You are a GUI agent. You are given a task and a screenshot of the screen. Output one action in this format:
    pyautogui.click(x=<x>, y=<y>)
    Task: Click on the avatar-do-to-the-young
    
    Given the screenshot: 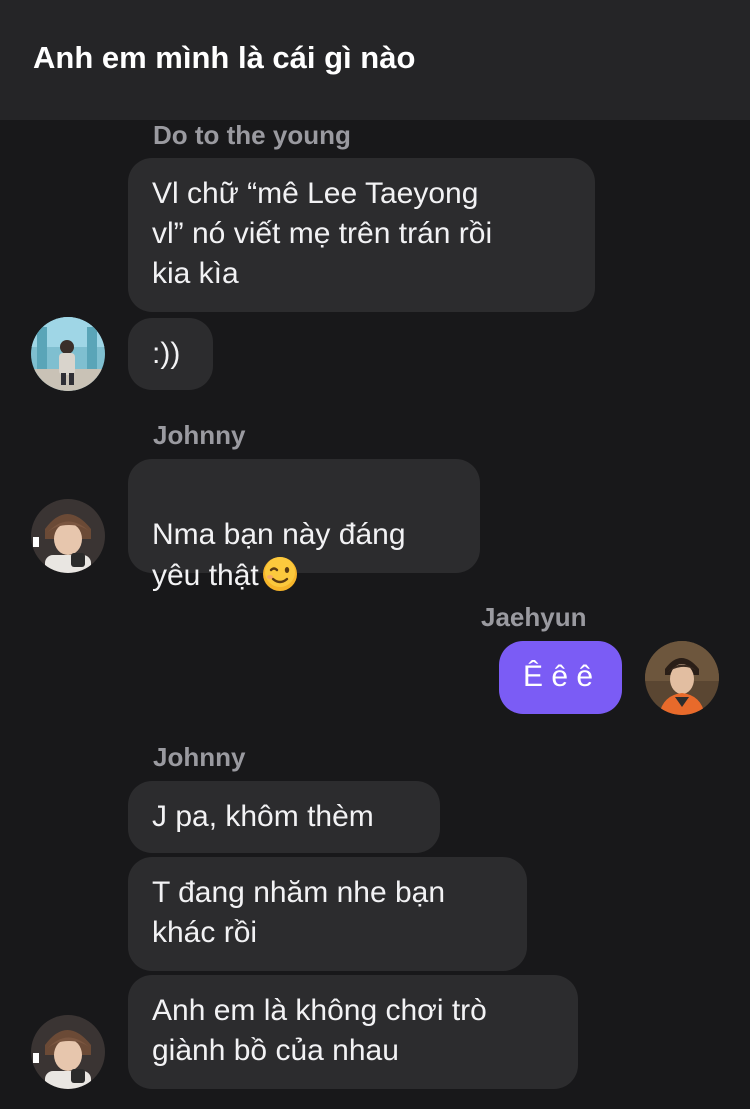 What is the action you would take?
    pyautogui.click(x=68, y=354)
    